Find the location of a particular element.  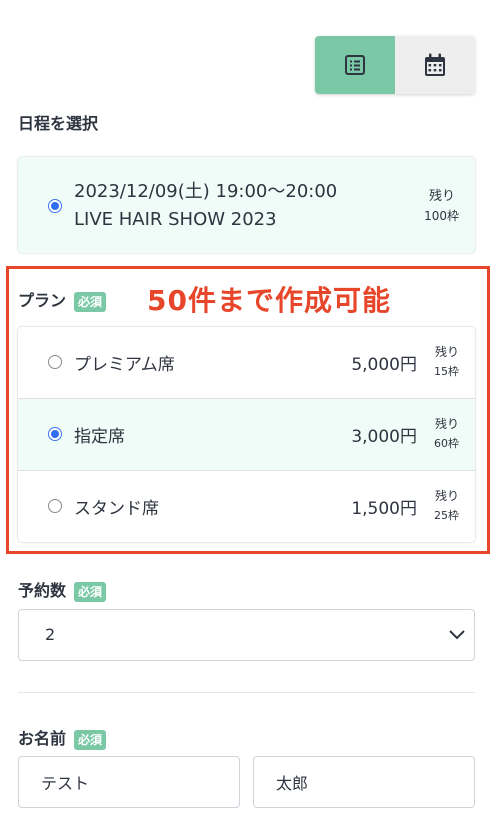

schedule-remaining-label: 残り is located at coordinates (441, 196).